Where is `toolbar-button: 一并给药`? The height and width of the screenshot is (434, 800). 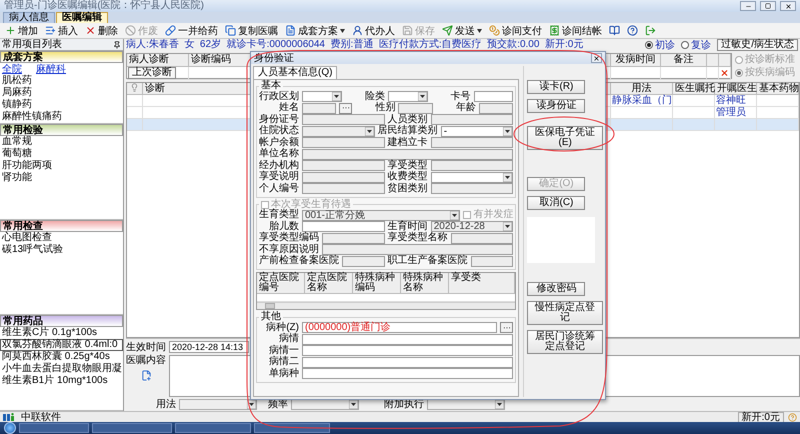 toolbar-button: 一并给药 is located at coordinates (191, 30).